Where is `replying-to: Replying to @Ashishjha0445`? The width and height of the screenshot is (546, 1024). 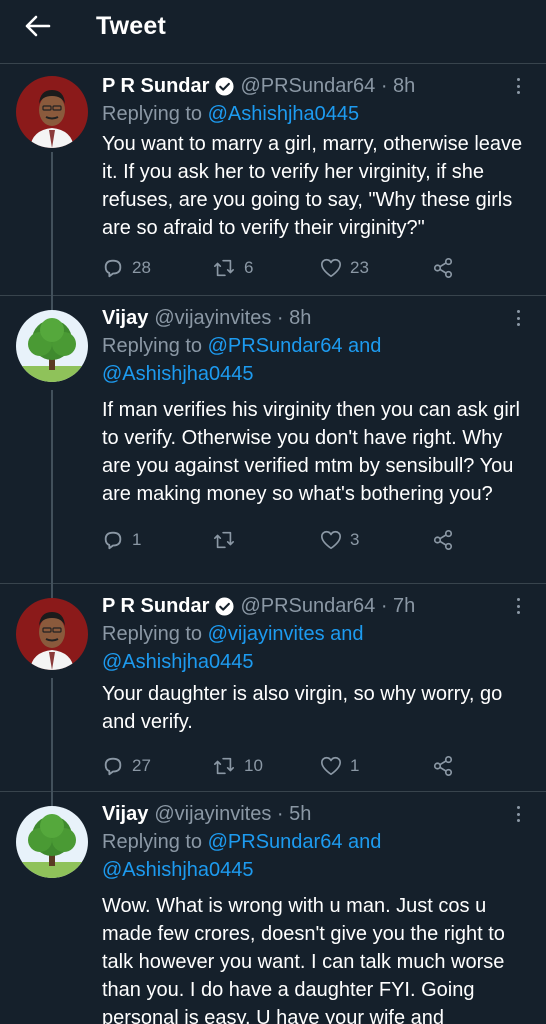
replying-to: Replying to @Ashishjha0445 is located at coordinates (231, 114).